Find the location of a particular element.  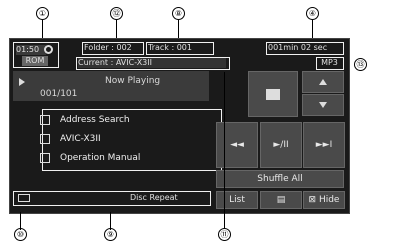

up-button is located at coordinates (323, 82).